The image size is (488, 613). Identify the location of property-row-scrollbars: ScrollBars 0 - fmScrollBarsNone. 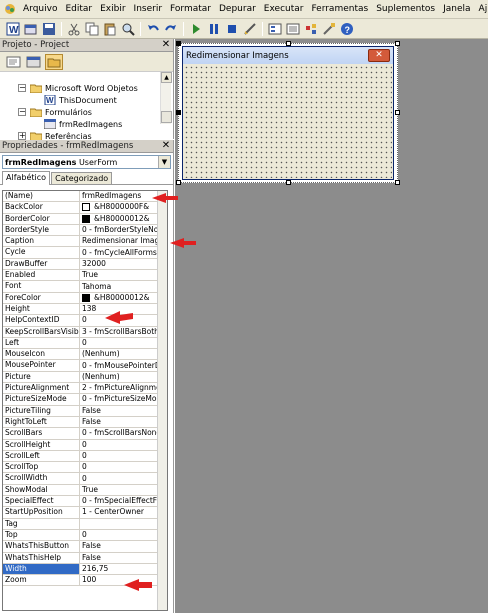
(85, 434).